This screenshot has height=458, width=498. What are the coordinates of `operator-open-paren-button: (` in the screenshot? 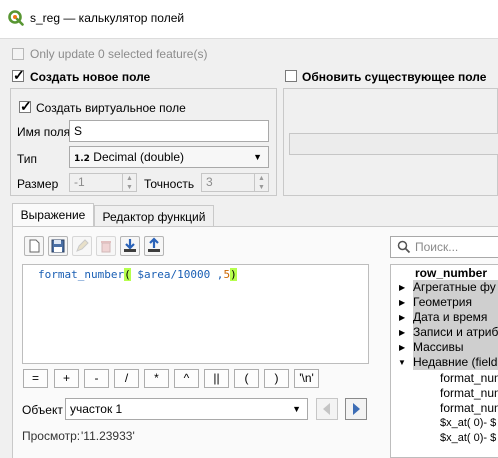 It's located at (246, 378).